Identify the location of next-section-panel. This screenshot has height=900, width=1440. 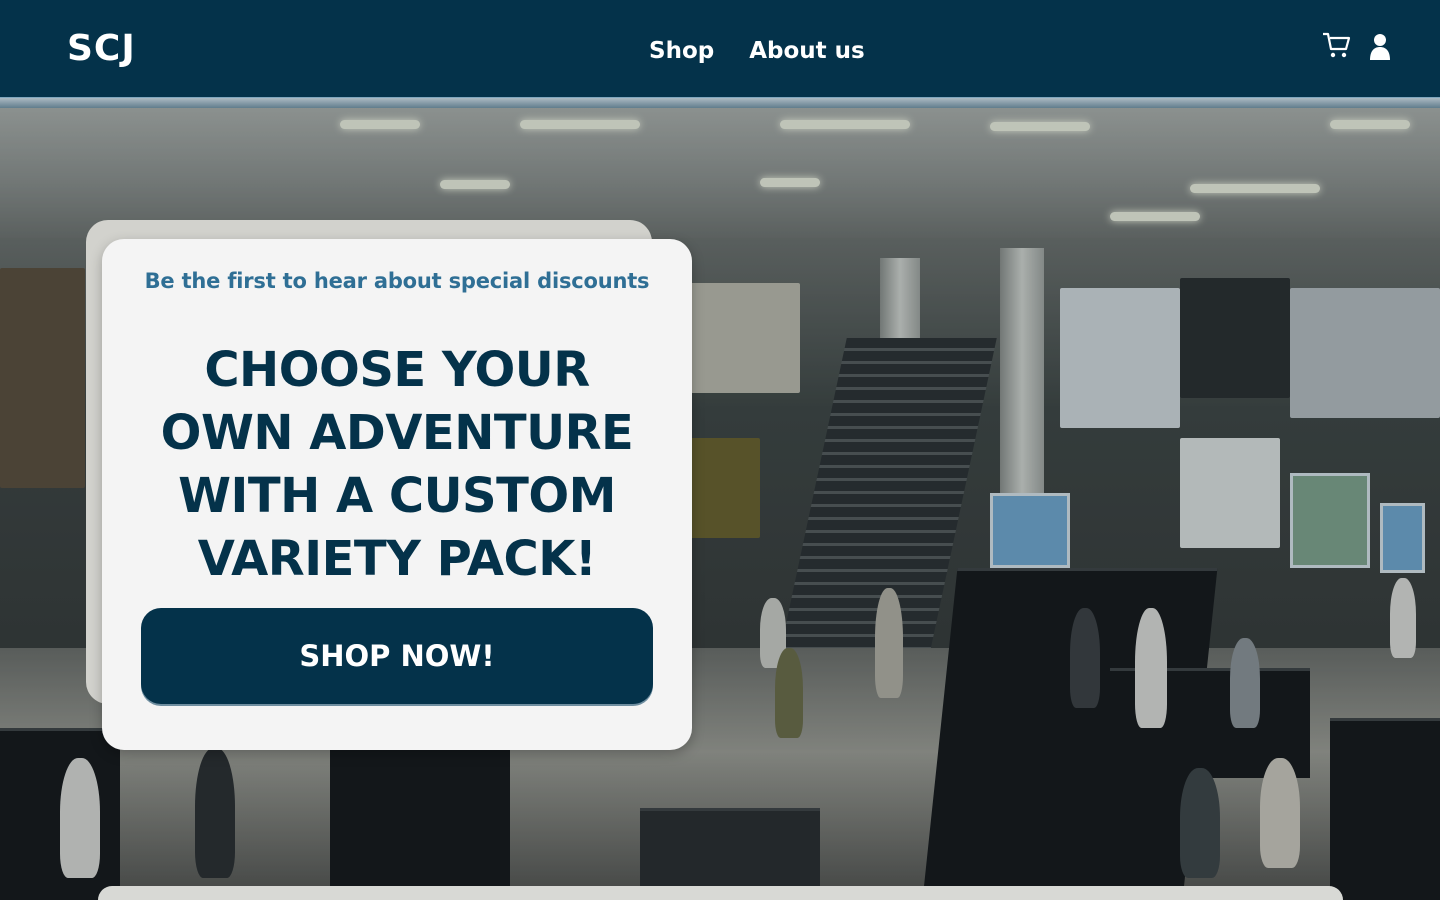
(720, 893).